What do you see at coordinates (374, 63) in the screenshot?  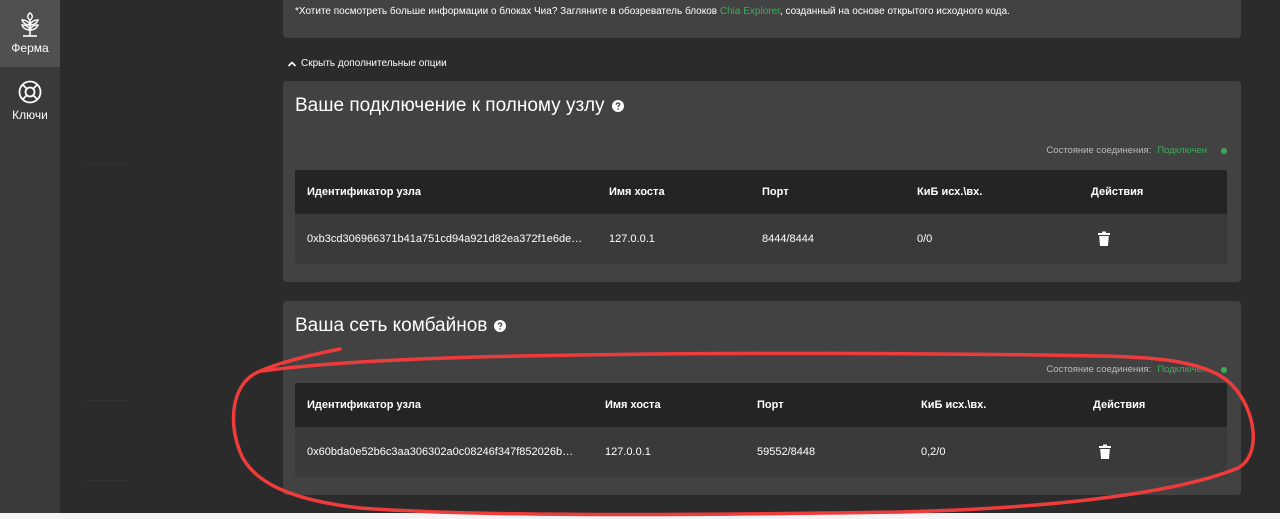 I see `toggle-label: Скрыть дополнительные опции` at bounding box center [374, 63].